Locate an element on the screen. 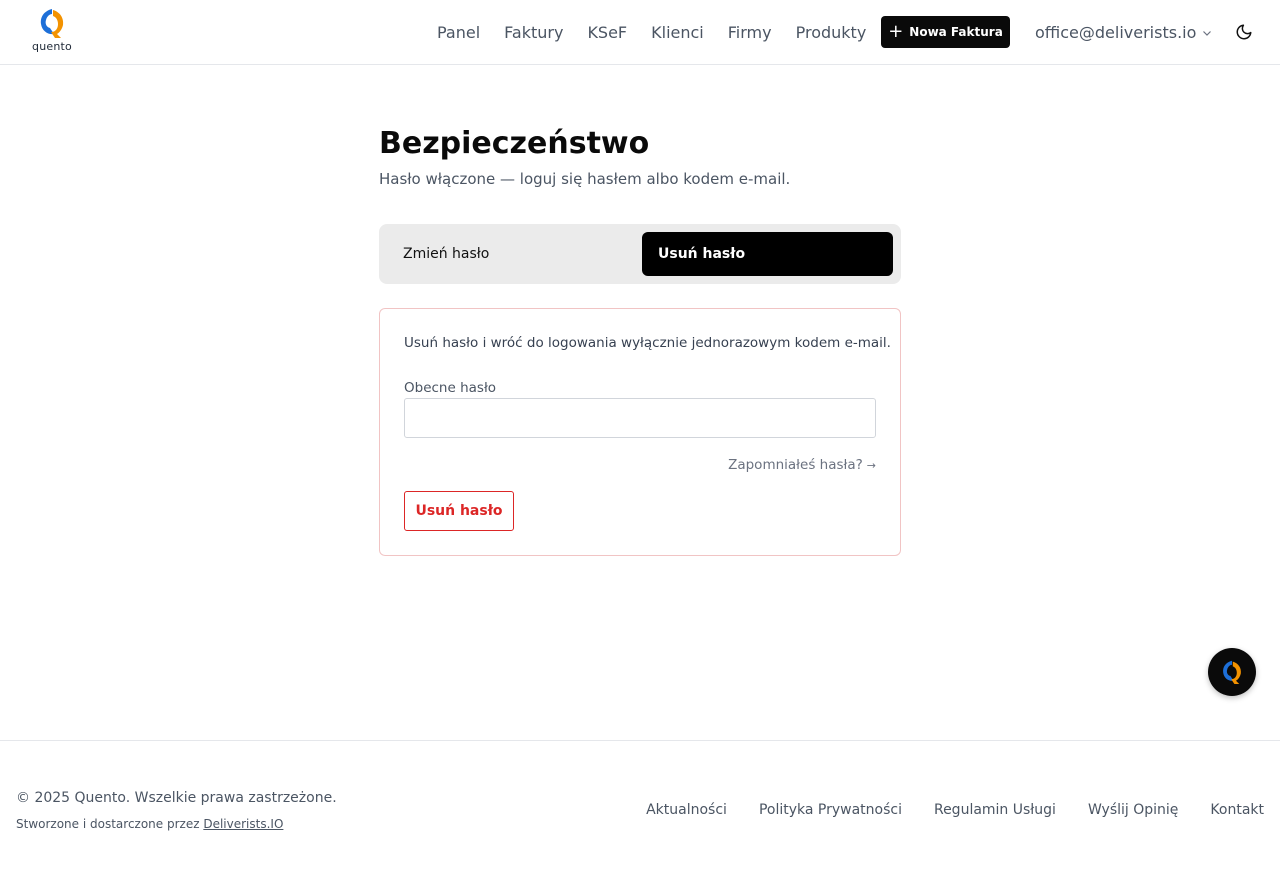 The image size is (1280, 881). credits-link: Deliverists.IO is located at coordinates (243, 824).